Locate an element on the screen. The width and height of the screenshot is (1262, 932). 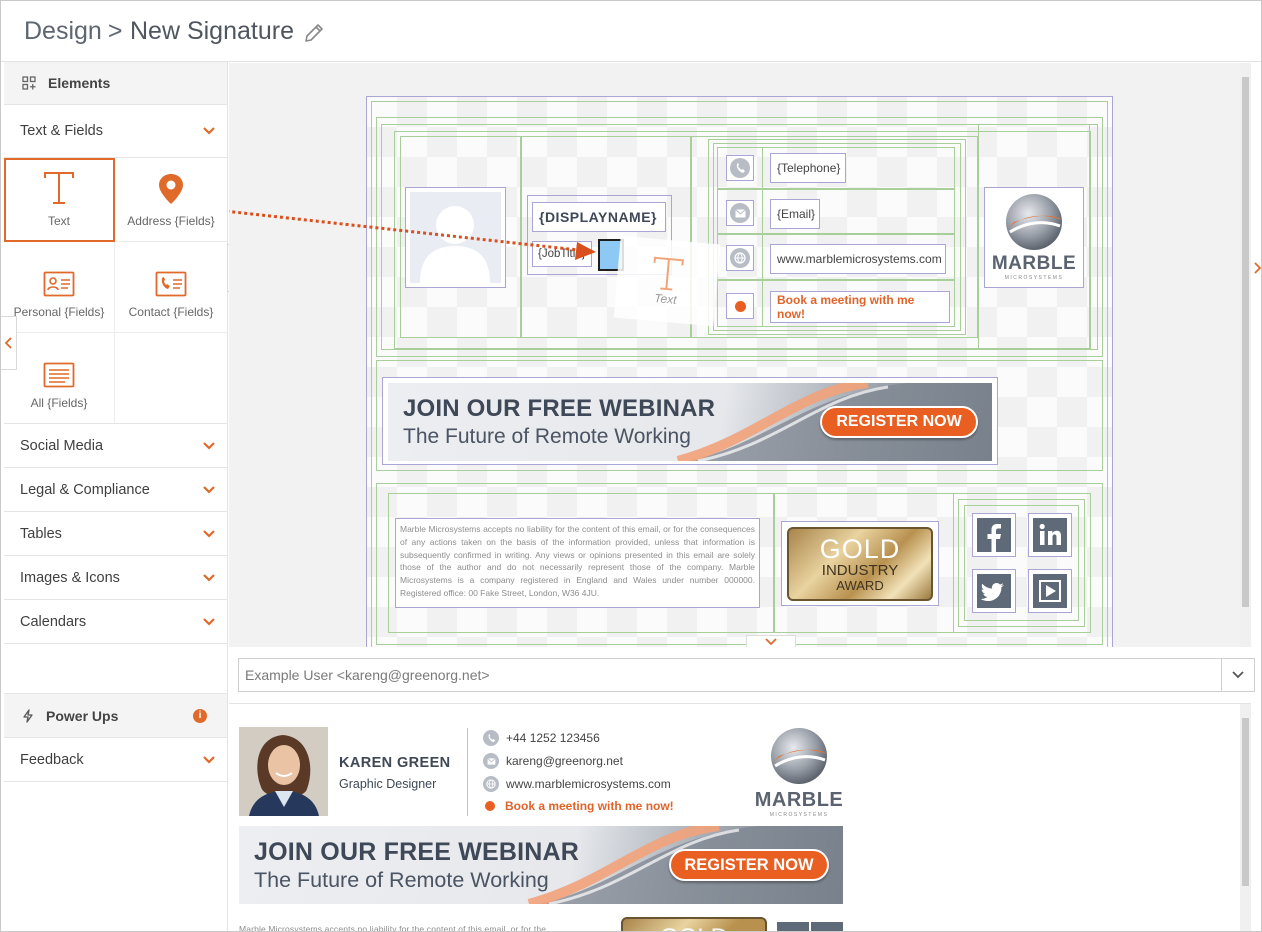
preview-scrollbar is located at coordinates (1245, 817).